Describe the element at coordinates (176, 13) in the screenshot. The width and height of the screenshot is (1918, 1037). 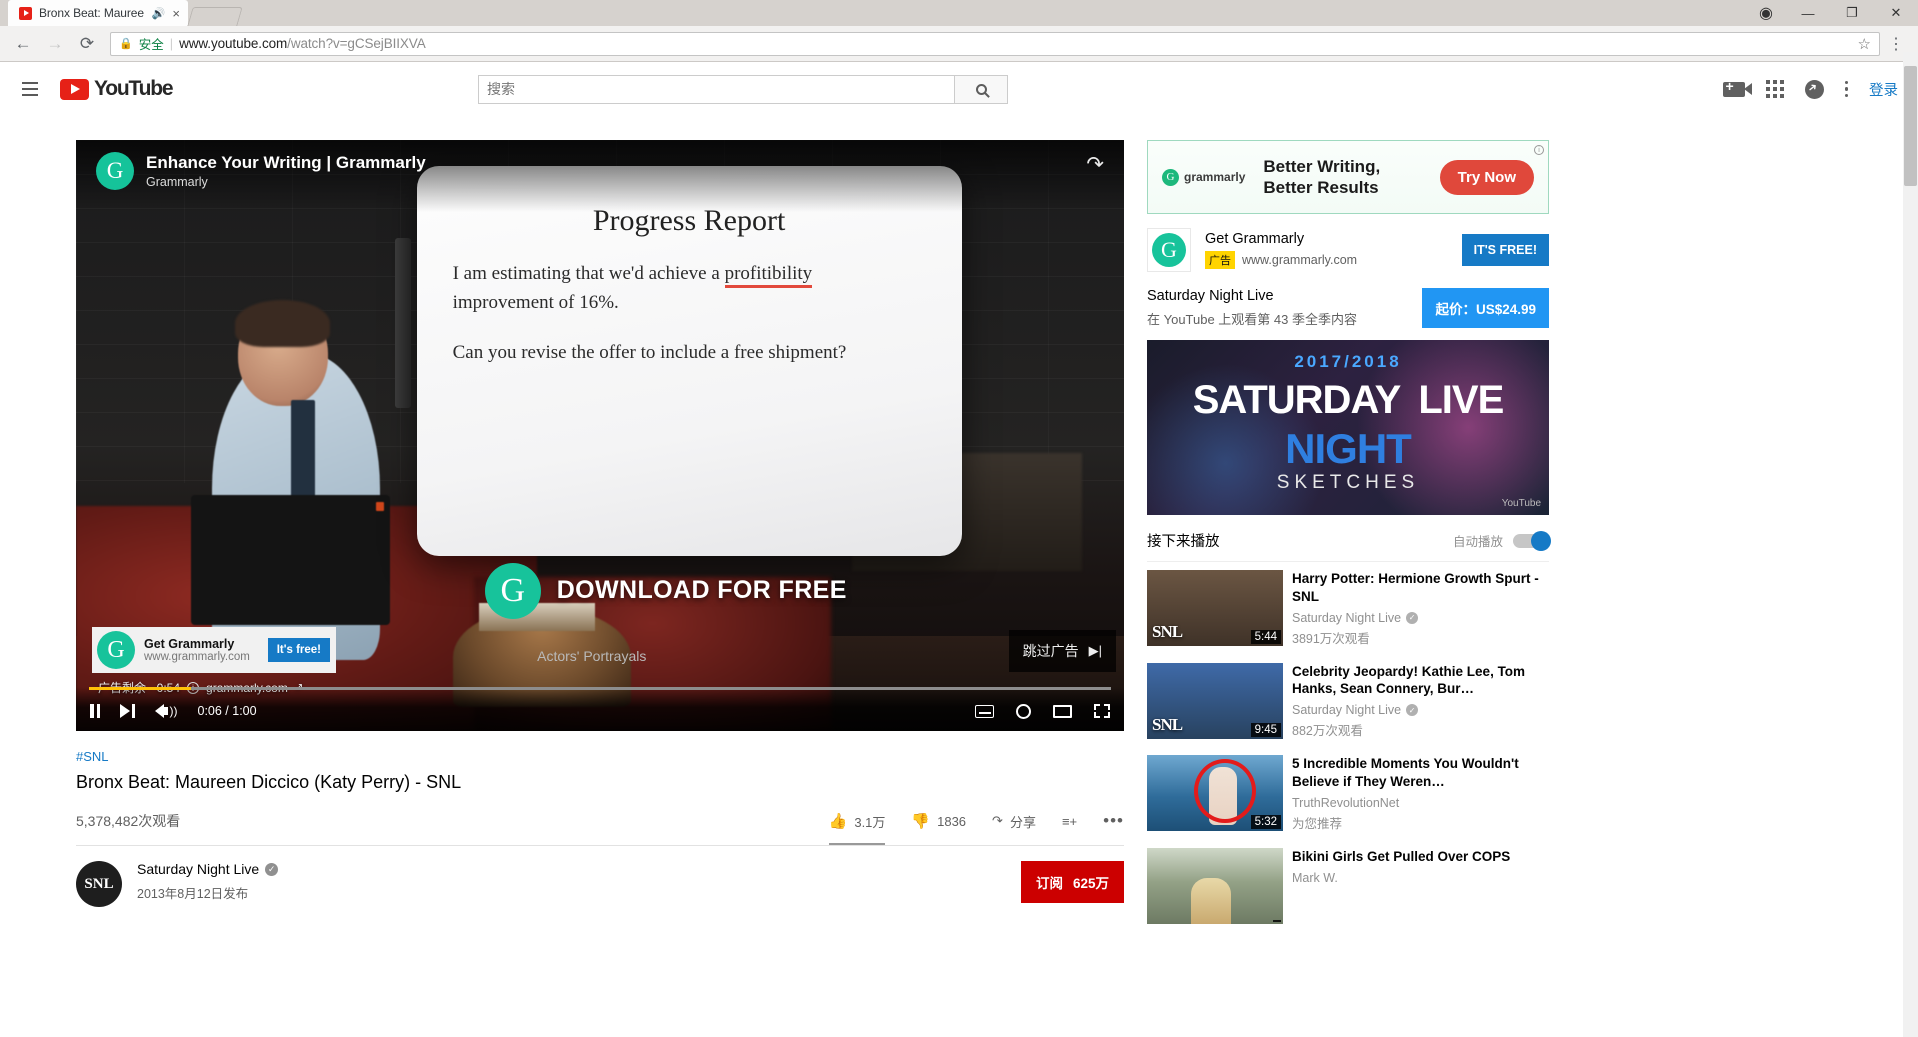
I see `tab-close-icon: ×` at that location.